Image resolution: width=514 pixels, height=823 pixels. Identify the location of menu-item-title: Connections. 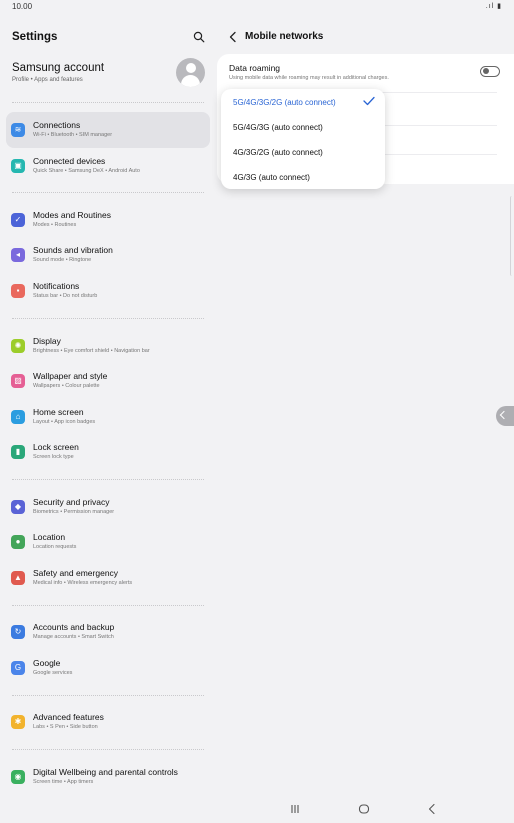
(57, 125).